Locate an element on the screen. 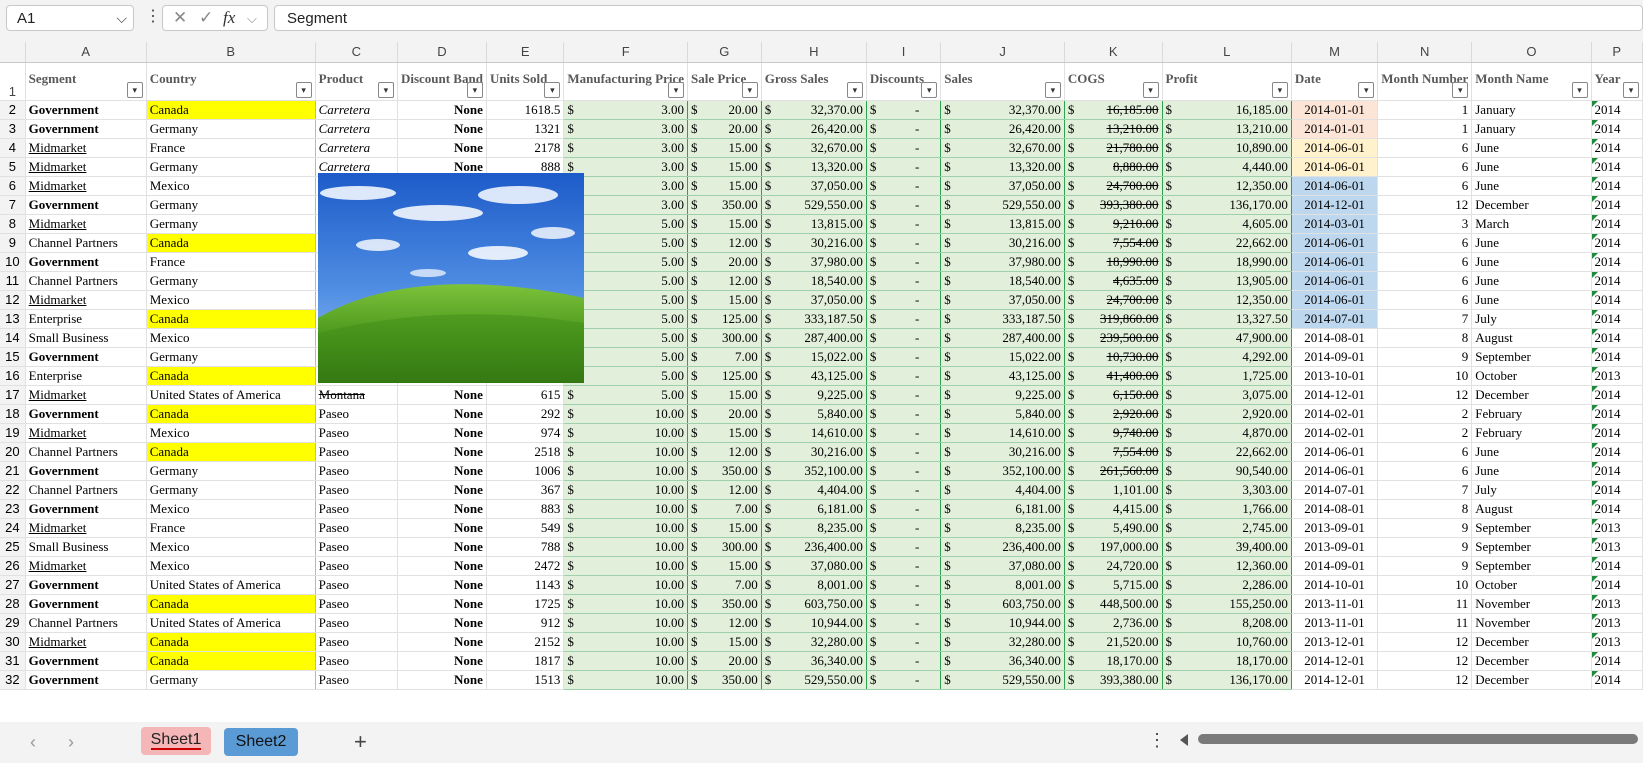 The image size is (1643, 763). sales-cell: $5,840.00 is located at coordinates (1002, 414).